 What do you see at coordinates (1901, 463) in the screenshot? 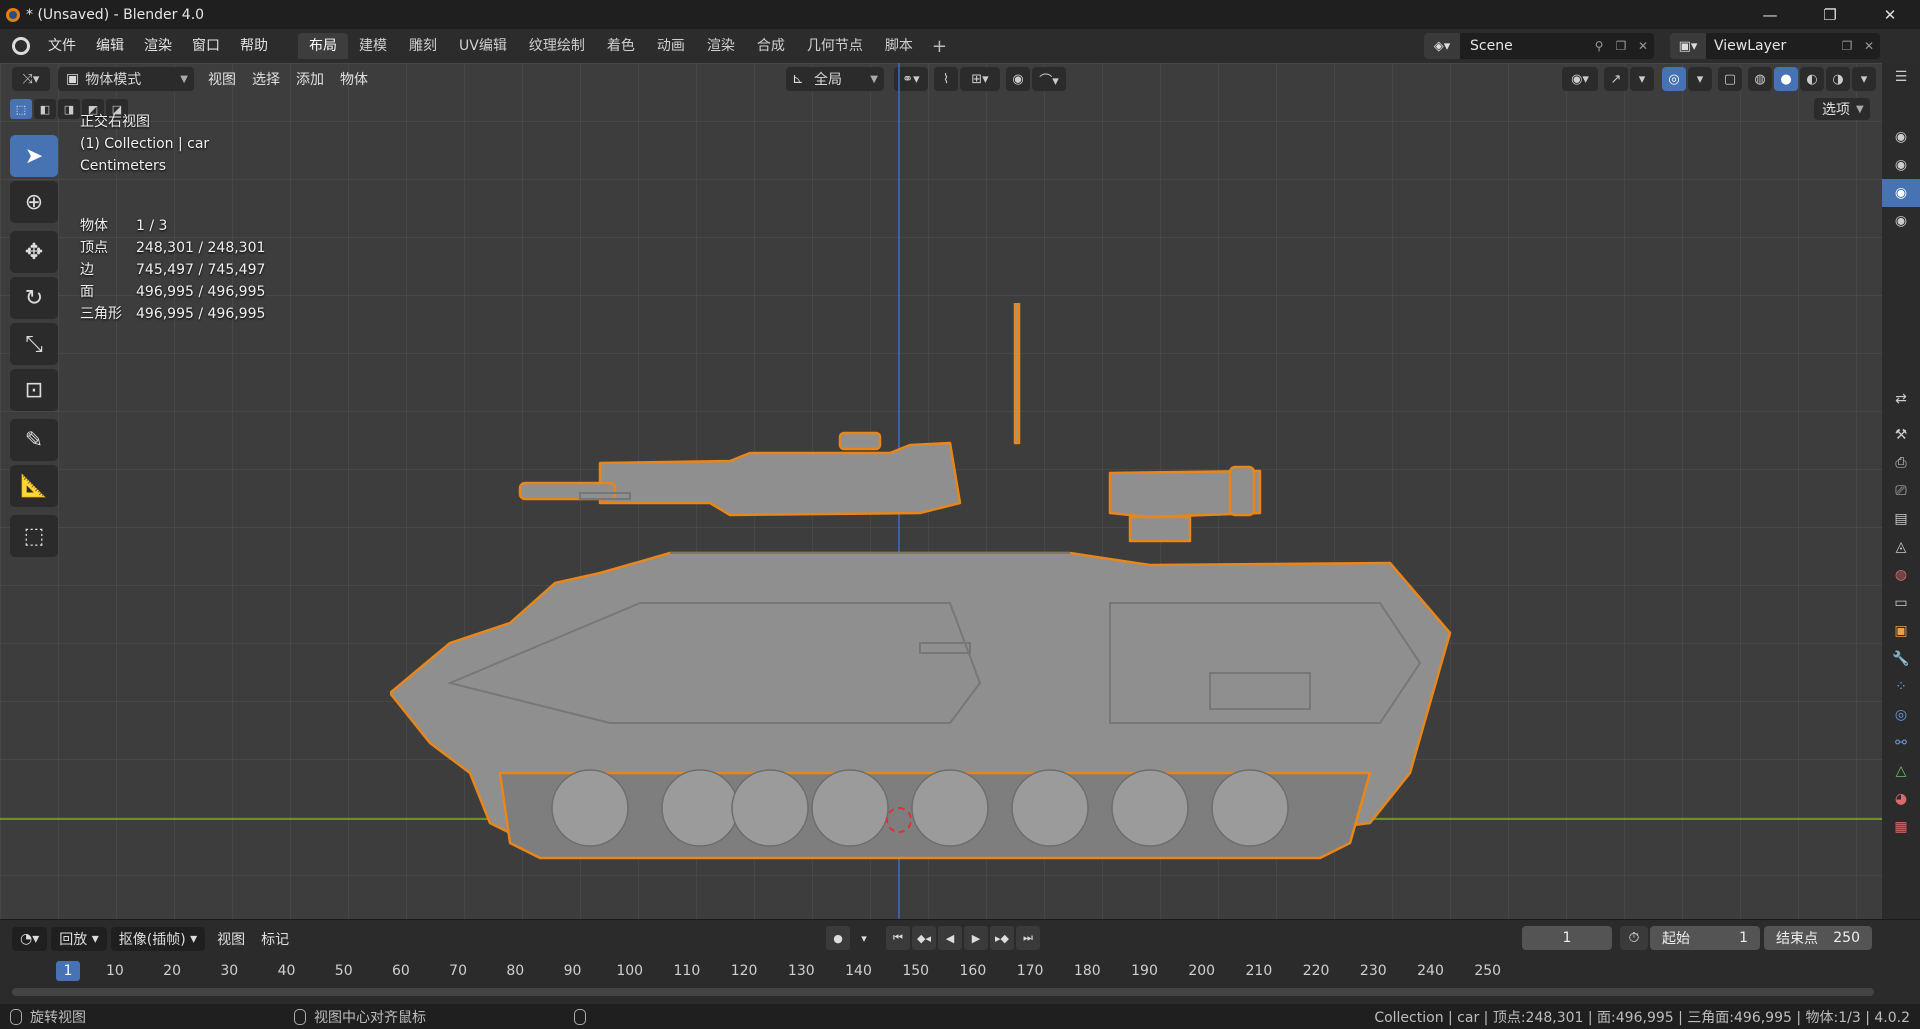
I see `render-properties-icon: ⎙` at bounding box center [1901, 463].